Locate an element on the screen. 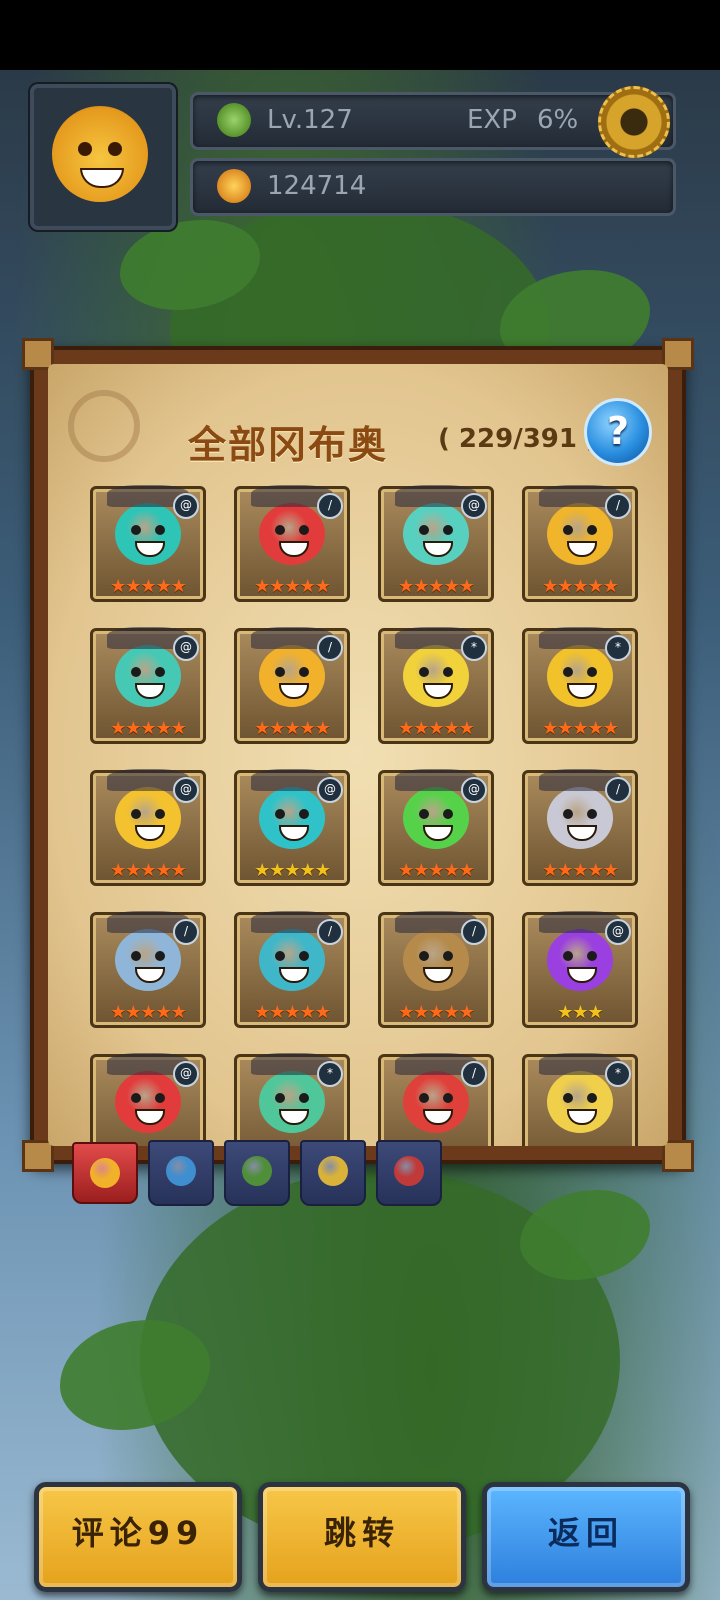 The height and width of the screenshot is (1600, 720). settings-gear-icon is located at coordinates (634, 122).